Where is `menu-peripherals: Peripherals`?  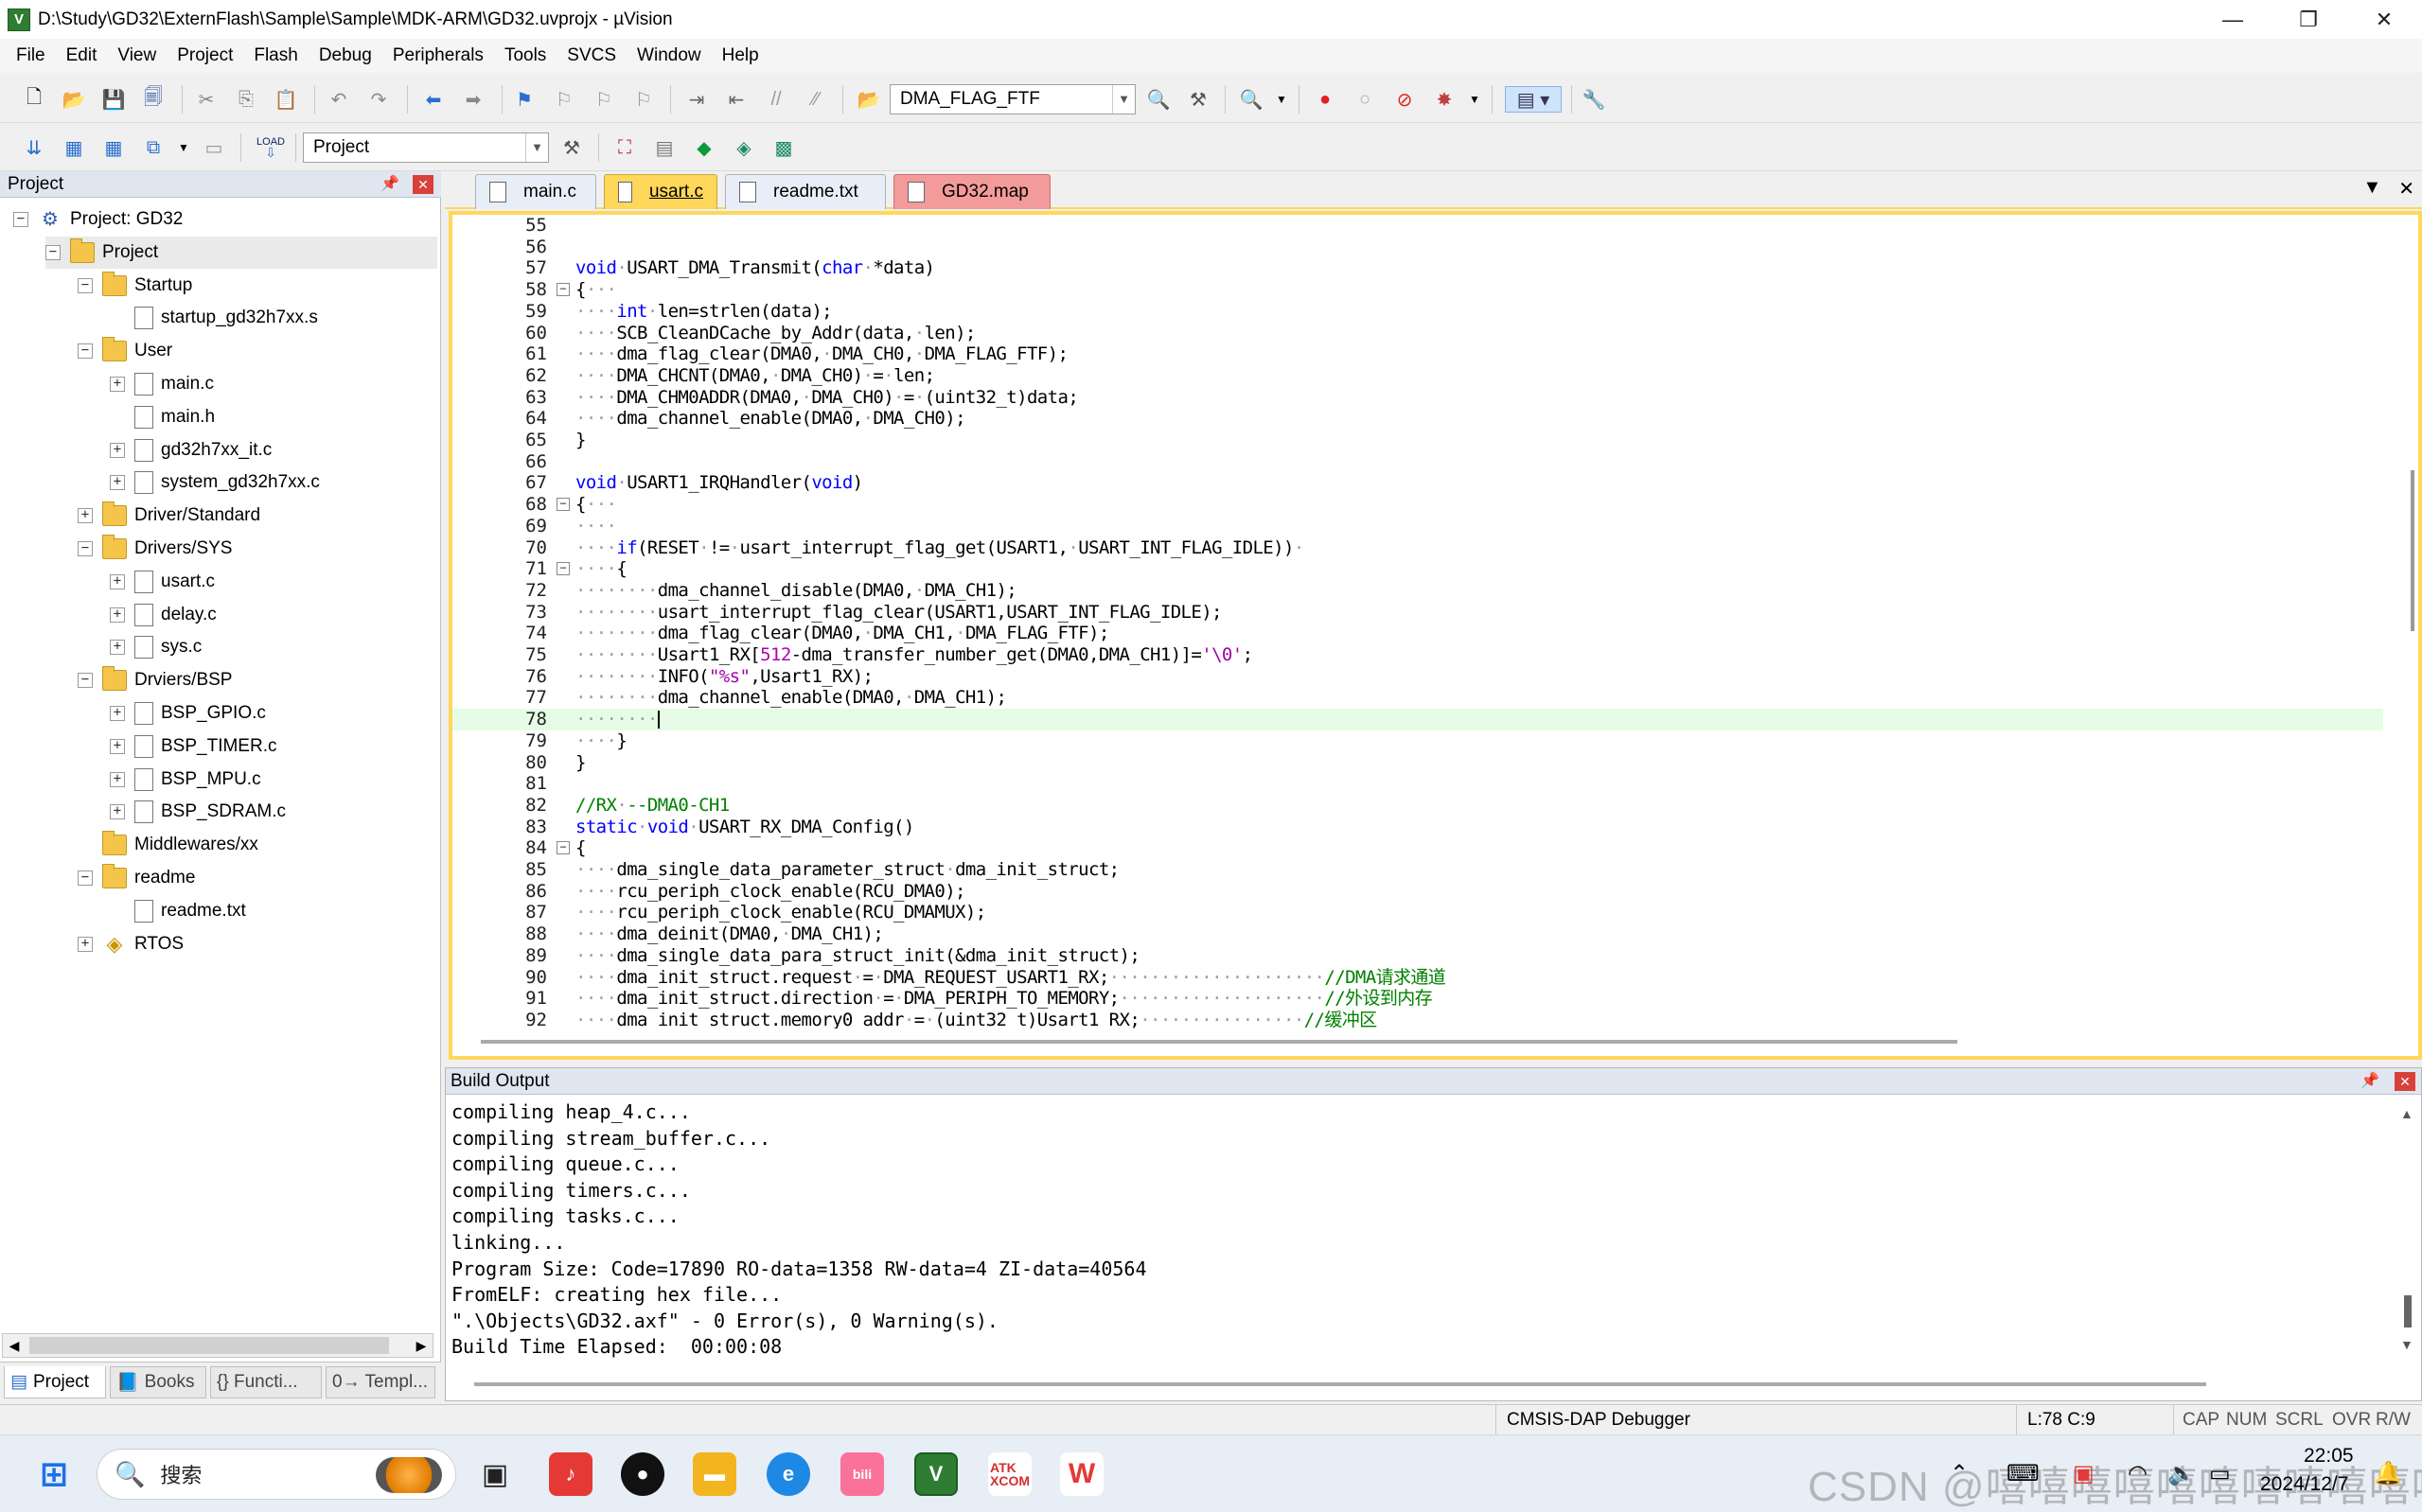
menu-peripherals: Peripherals is located at coordinates (438, 56).